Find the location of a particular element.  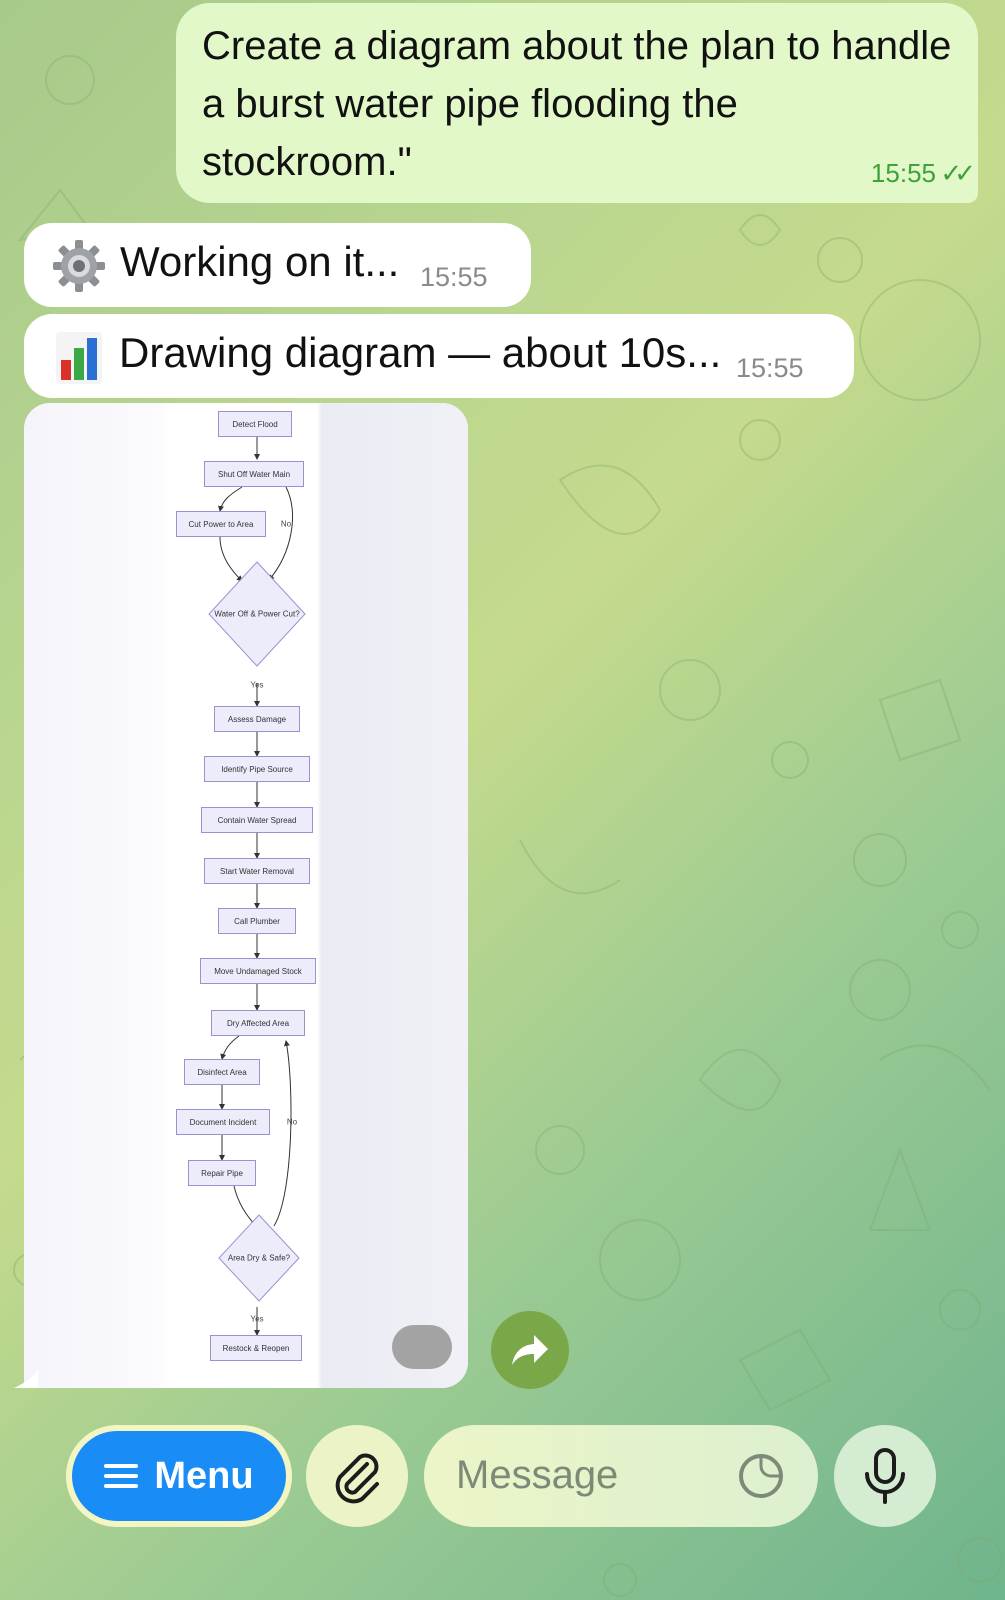

bar-chart-icon is located at coordinates (79, 358).